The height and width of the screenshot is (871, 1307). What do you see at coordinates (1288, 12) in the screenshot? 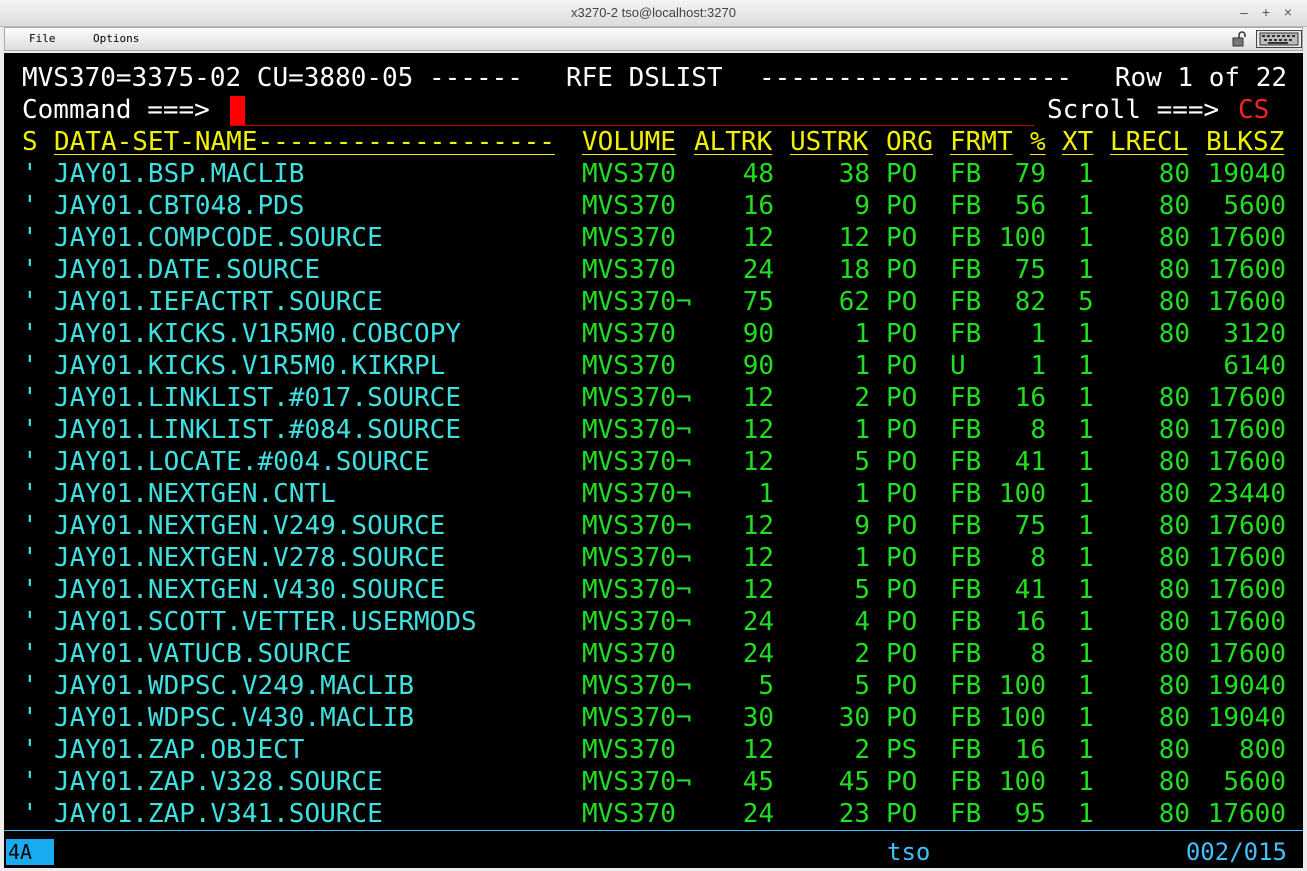
I see `close-icon: ×` at bounding box center [1288, 12].